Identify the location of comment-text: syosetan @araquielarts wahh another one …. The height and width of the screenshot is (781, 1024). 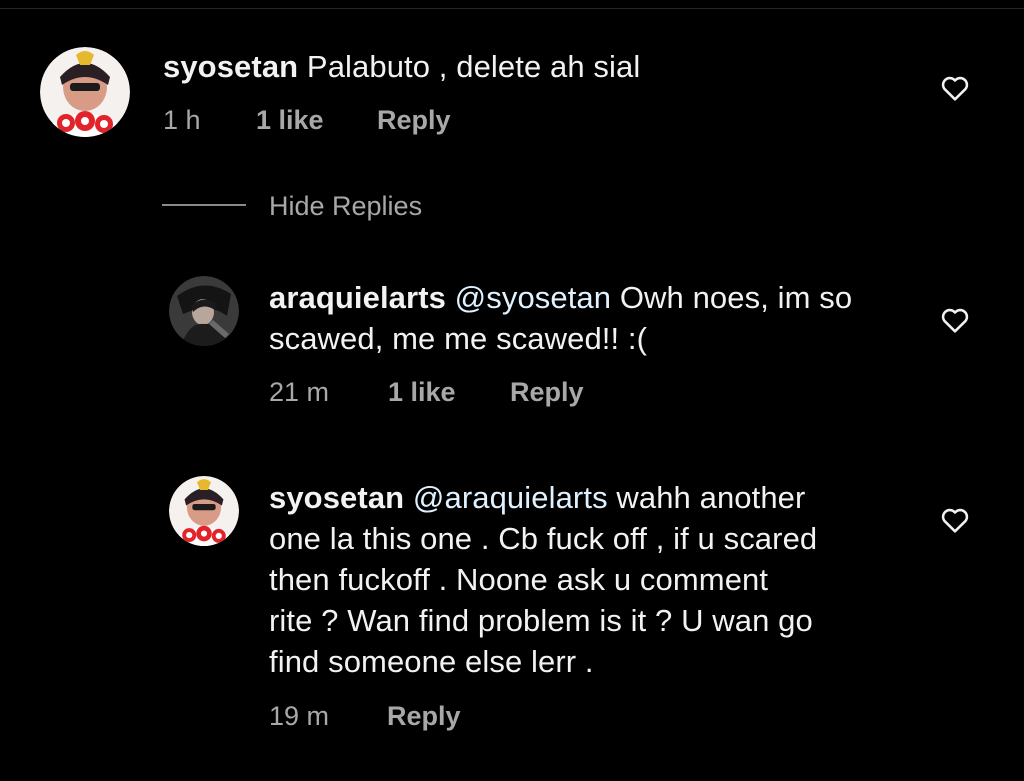
(543, 579).